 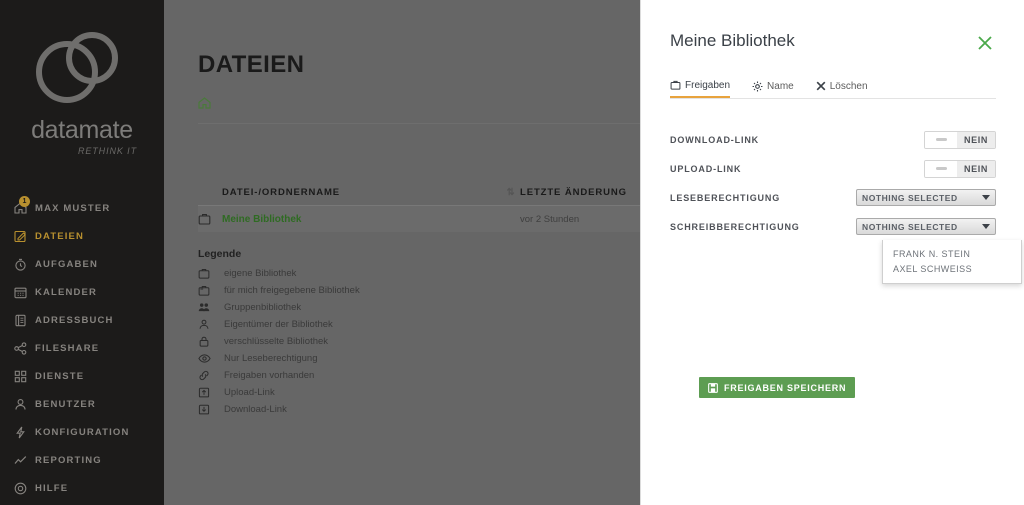 I want to click on field-label: UPLOAD-LINK, so click(x=706, y=168).